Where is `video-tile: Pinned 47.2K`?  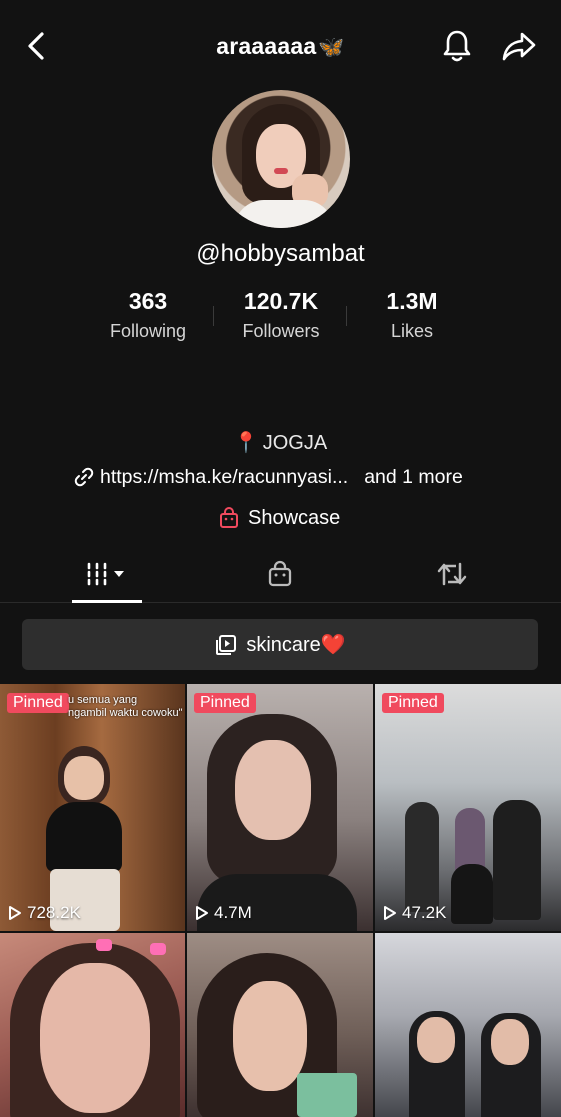 video-tile: Pinned 47.2K is located at coordinates (468, 807).